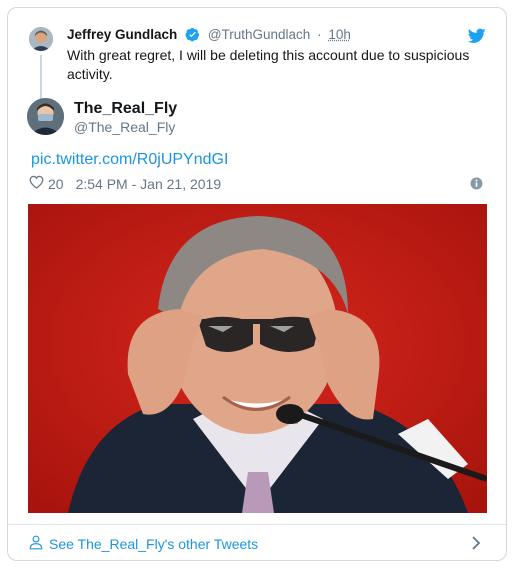 The width and height of the screenshot is (518, 568). Describe the element at coordinates (476, 545) in the screenshot. I see `chevron-right-icon` at that location.